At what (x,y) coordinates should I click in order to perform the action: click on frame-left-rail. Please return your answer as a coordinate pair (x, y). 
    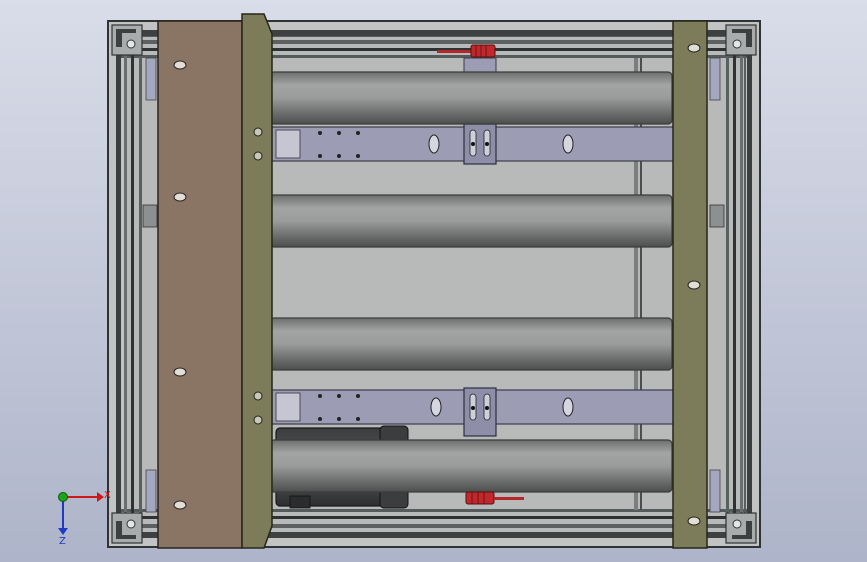
    Looking at the image, I should click on (118, 284).